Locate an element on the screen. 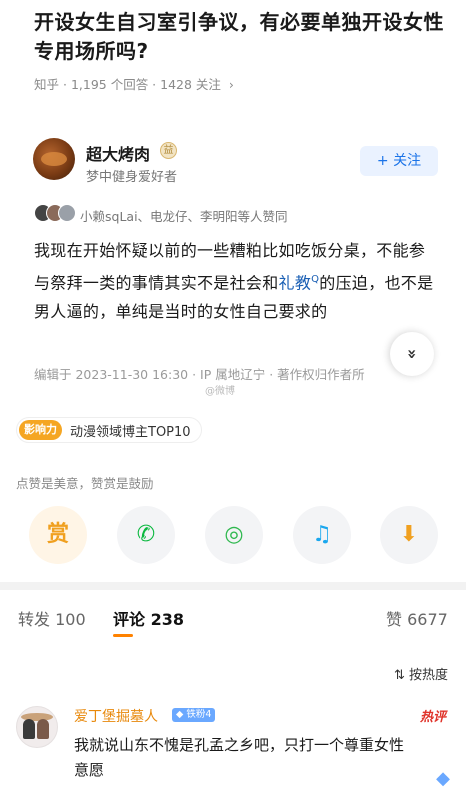  chevron-right-icon: › is located at coordinates (231, 84).